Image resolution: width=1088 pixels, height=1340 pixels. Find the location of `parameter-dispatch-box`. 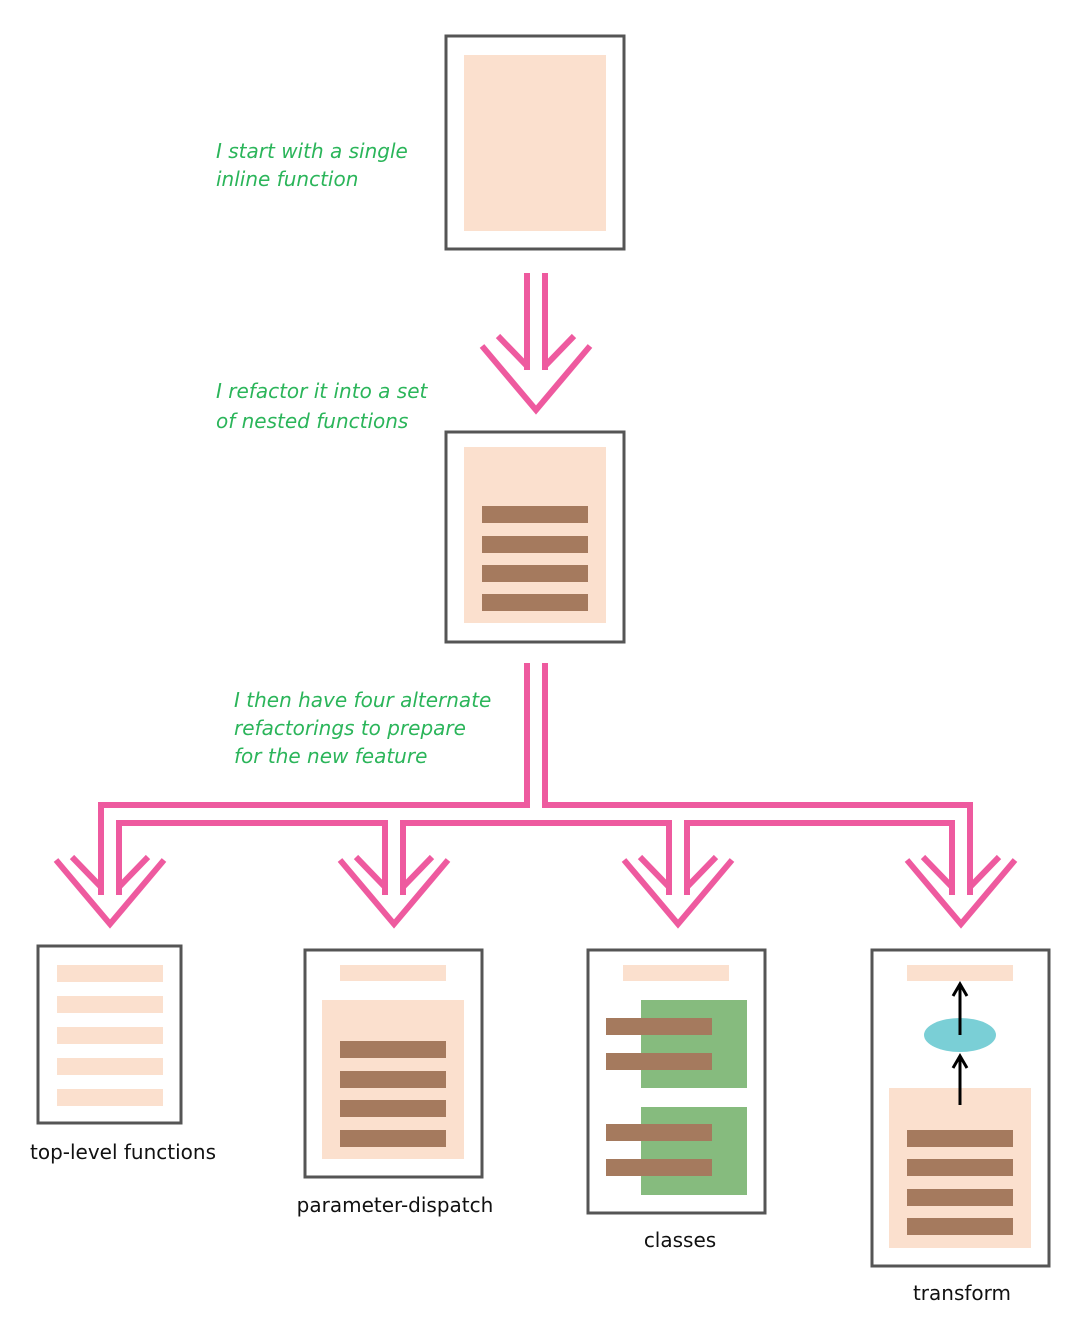

parameter-dispatch-box is located at coordinates (393, 1063).